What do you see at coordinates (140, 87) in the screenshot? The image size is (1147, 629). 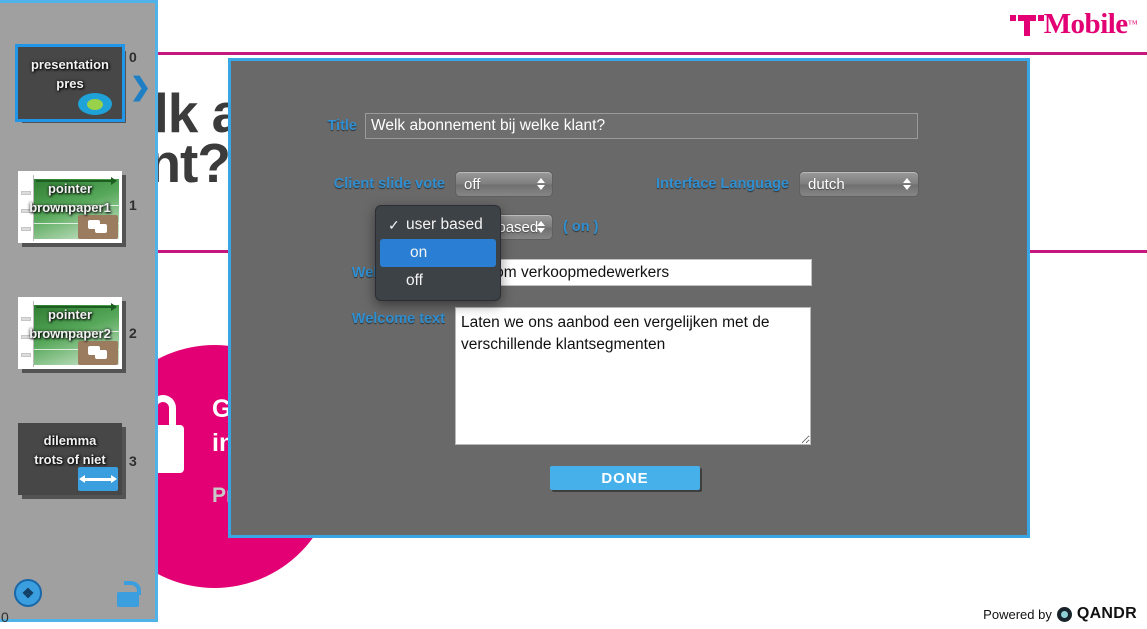 I see `next-slide-arrow-icon: ❯` at bounding box center [140, 87].